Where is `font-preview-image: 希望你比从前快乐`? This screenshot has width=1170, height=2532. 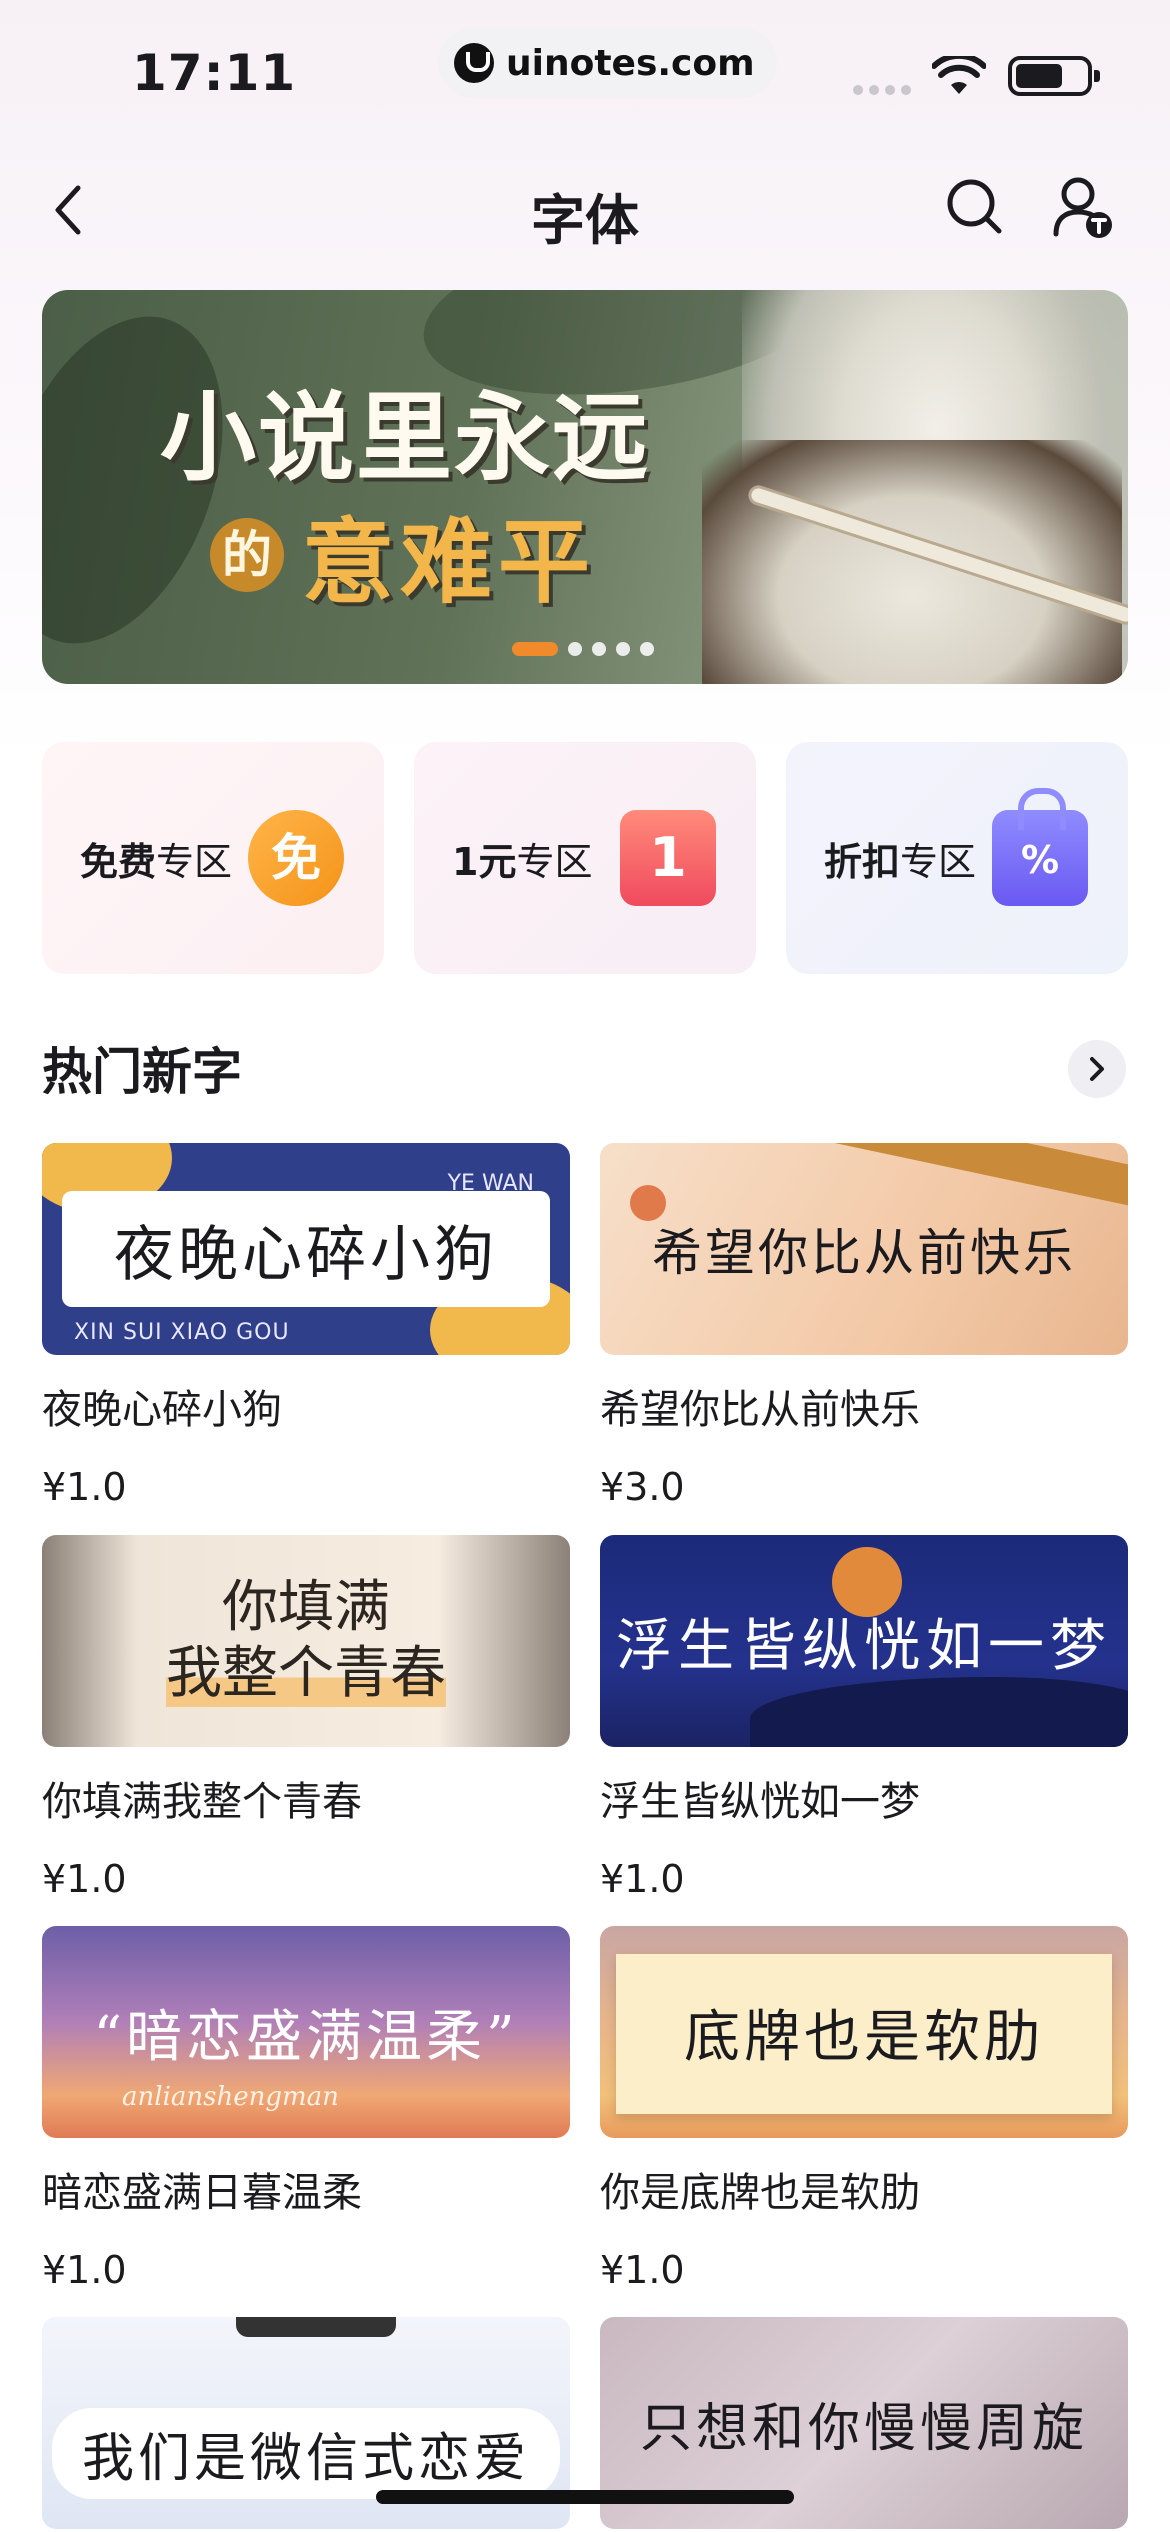 font-preview-image: 希望你比从前快乐 is located at coordinates (864, 1249).